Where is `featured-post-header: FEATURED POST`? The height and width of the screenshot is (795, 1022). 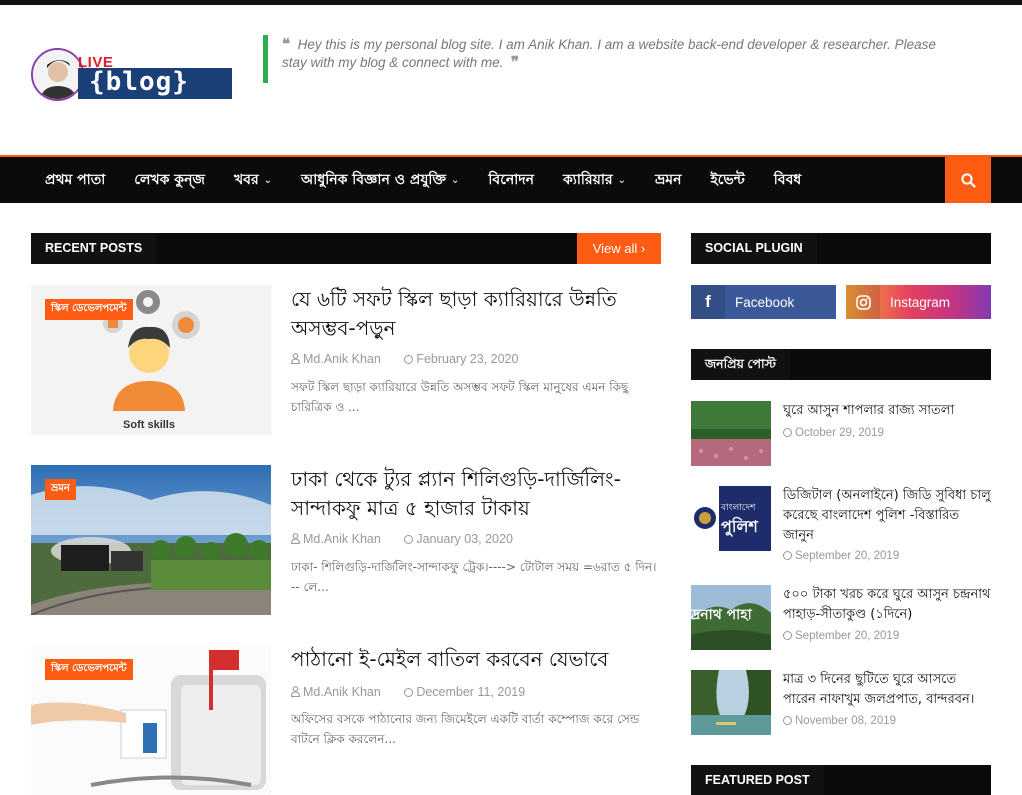 featured-post-header: FEATURED POST is located at coordinates (841, 780).